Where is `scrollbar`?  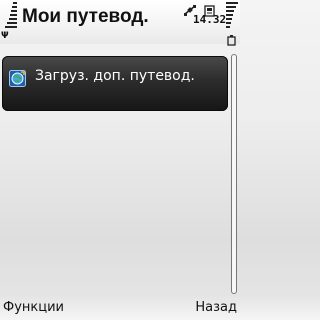
scrollbar is located at coordinates (234, 174).